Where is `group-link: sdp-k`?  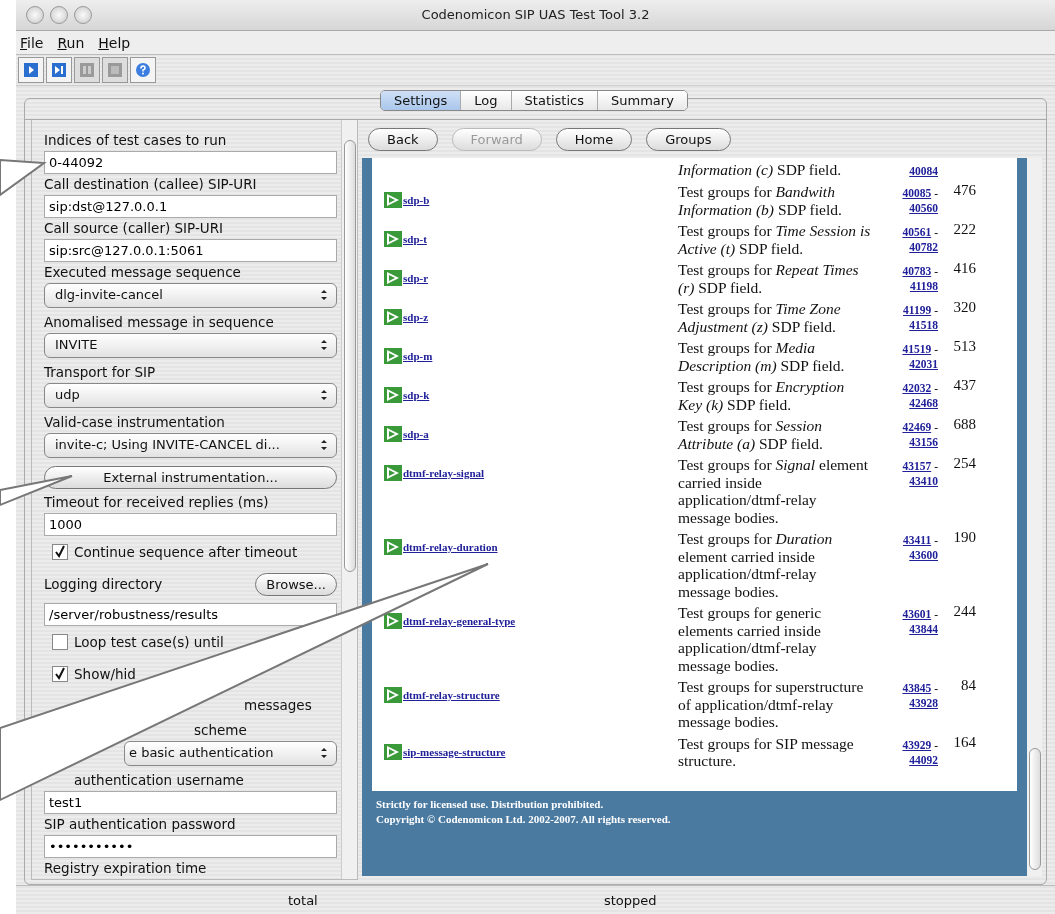
group-link: sdp-k is located at coordinates (416, 395).